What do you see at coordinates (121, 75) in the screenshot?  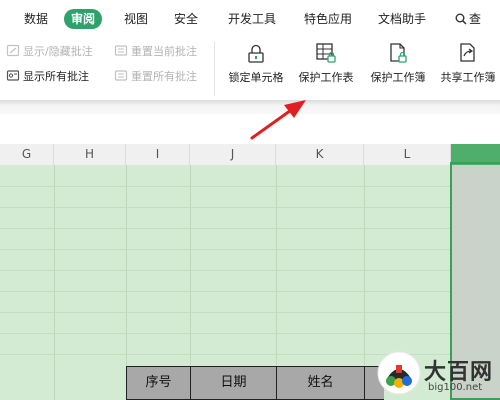 I see `reset-all-comments-icon` at bounding box center [121, 75].